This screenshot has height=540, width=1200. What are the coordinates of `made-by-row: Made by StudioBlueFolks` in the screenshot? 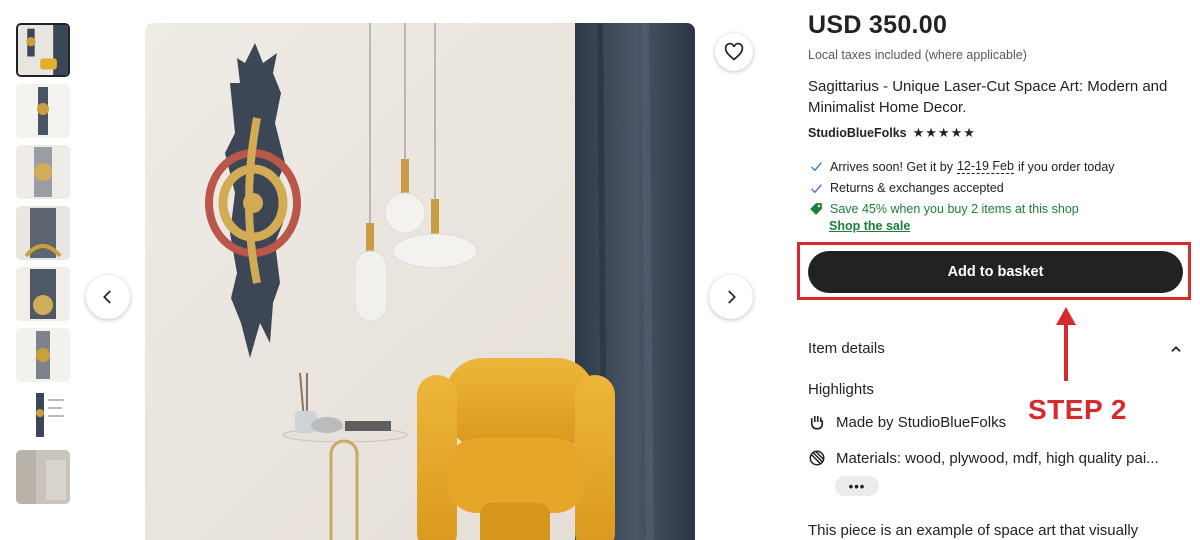 It's located at (907, 422).